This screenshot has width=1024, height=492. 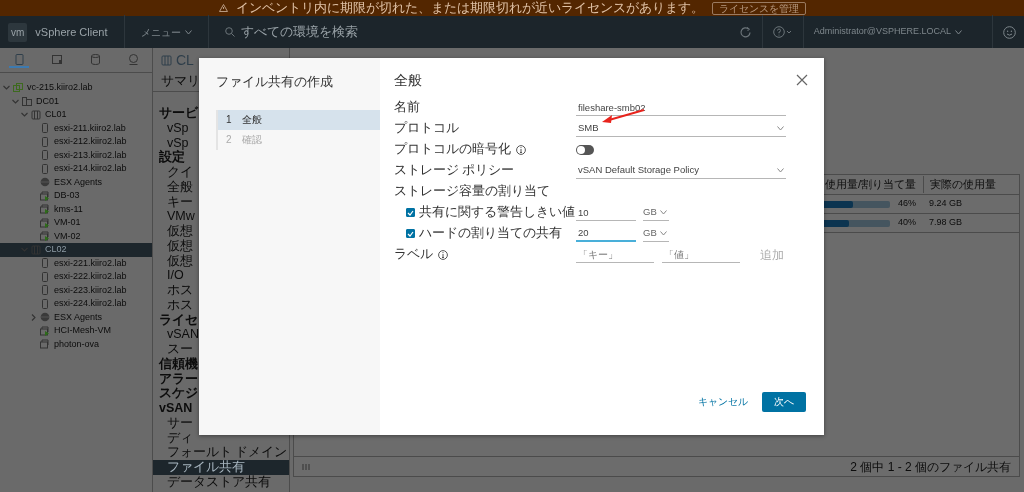 I want to click on refresh-icon, so click(x=745, y=32).